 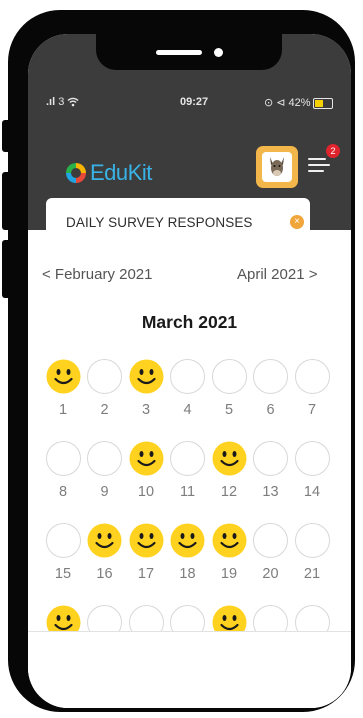 I want to click on prev-month-link: < February 2021, so click(x=97, y=274).